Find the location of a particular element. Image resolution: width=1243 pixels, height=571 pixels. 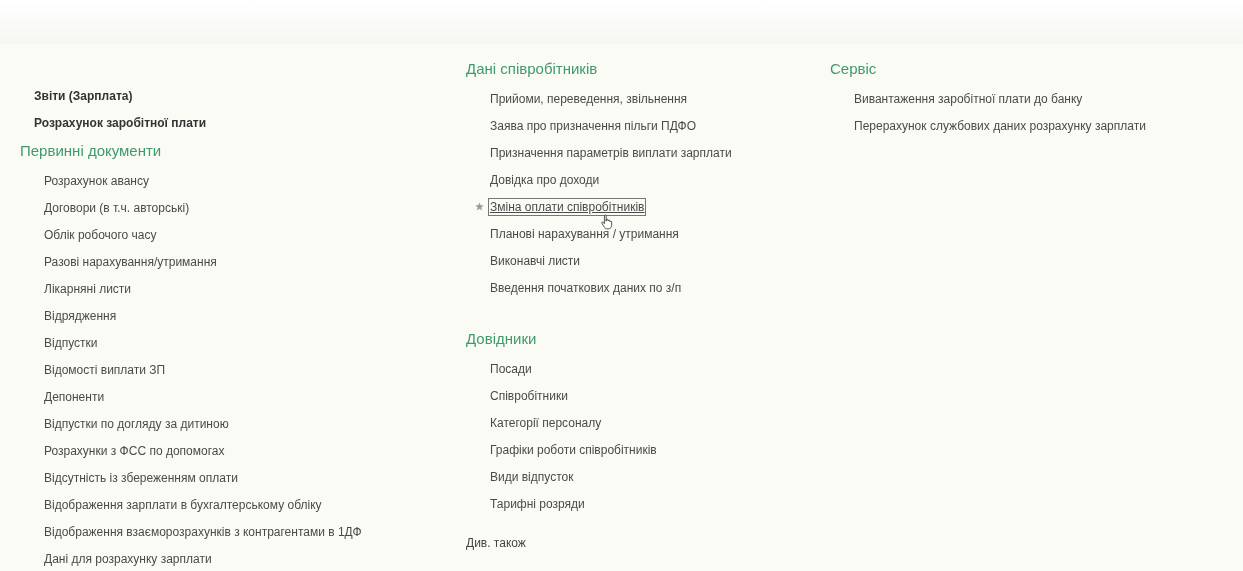

command-link: Розрахунок заробітної плати is located at coordinates (113, 123).